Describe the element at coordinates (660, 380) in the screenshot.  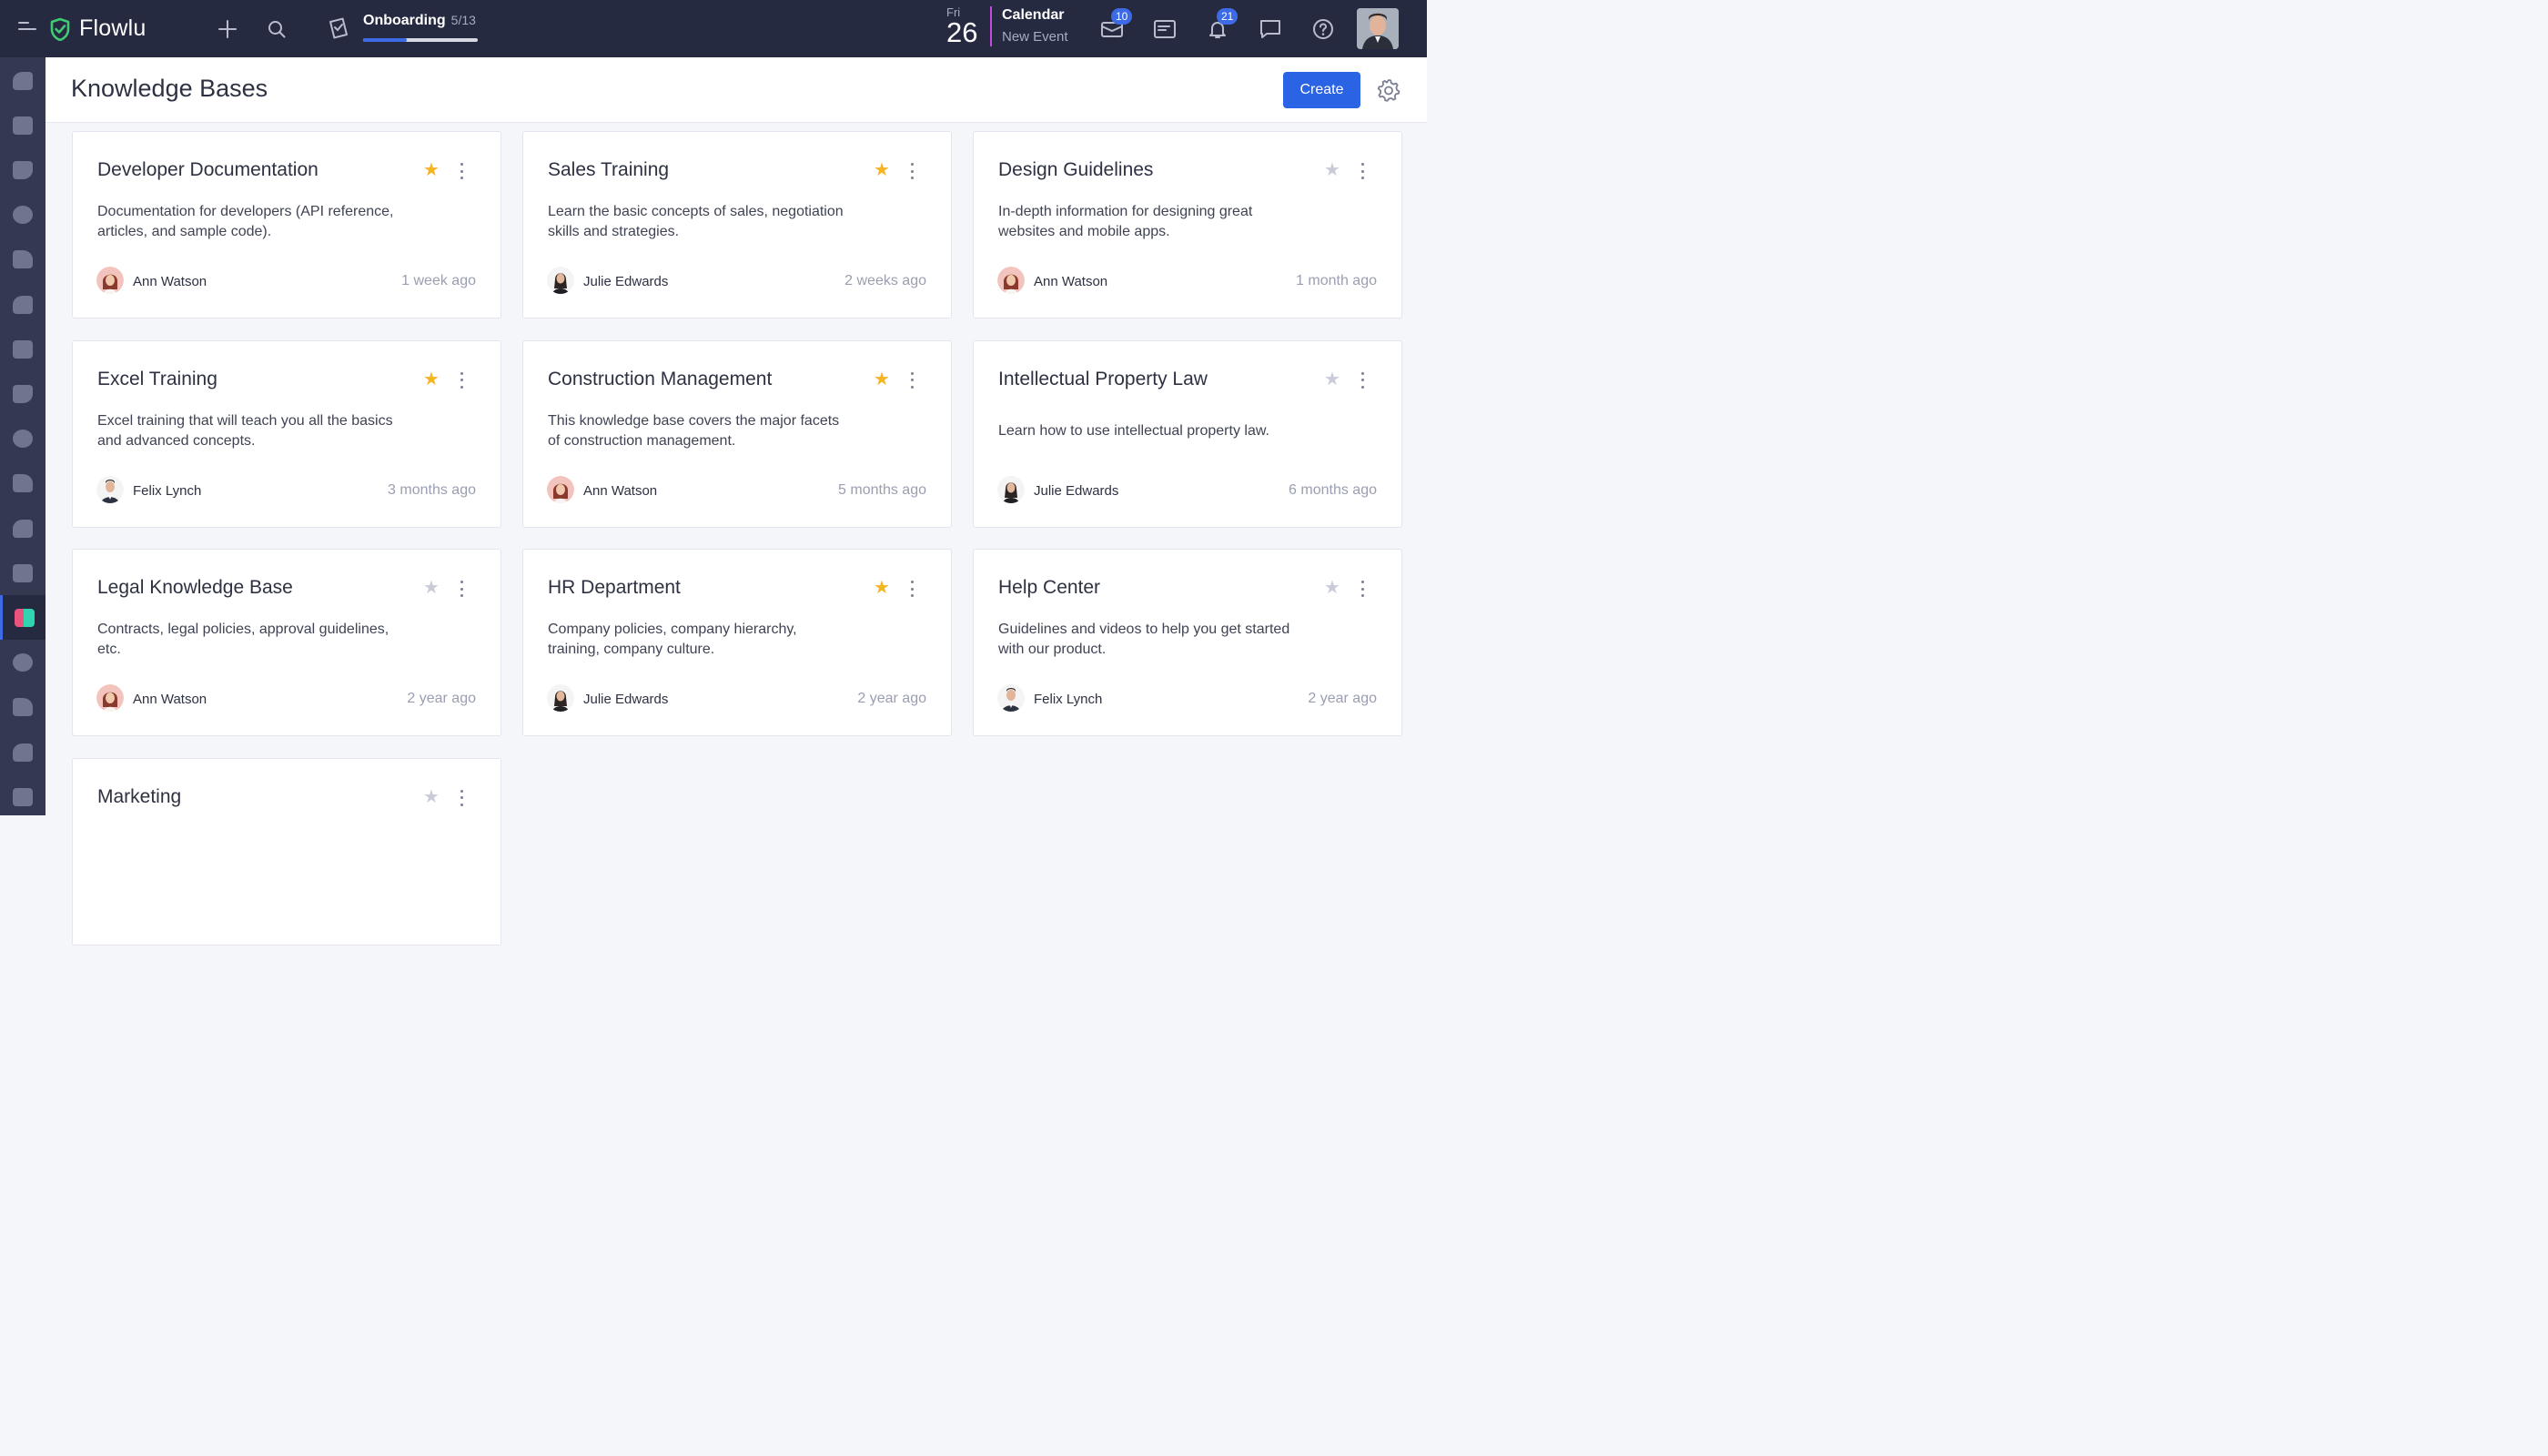
I see `card-title: Construction Management` at that location.